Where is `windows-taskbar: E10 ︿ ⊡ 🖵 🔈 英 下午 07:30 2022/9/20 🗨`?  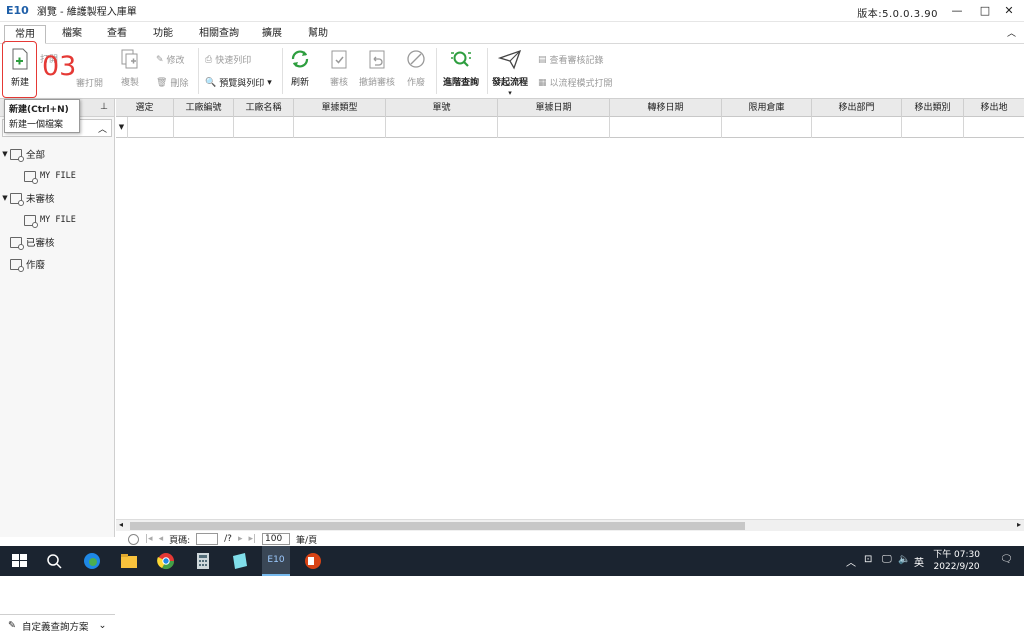 windows-taskbar: E10 ︿ ⊡ 🖵 🔈 英 下午 07:30 2022/9/20 🗨 is located at coordinates (512, 561).